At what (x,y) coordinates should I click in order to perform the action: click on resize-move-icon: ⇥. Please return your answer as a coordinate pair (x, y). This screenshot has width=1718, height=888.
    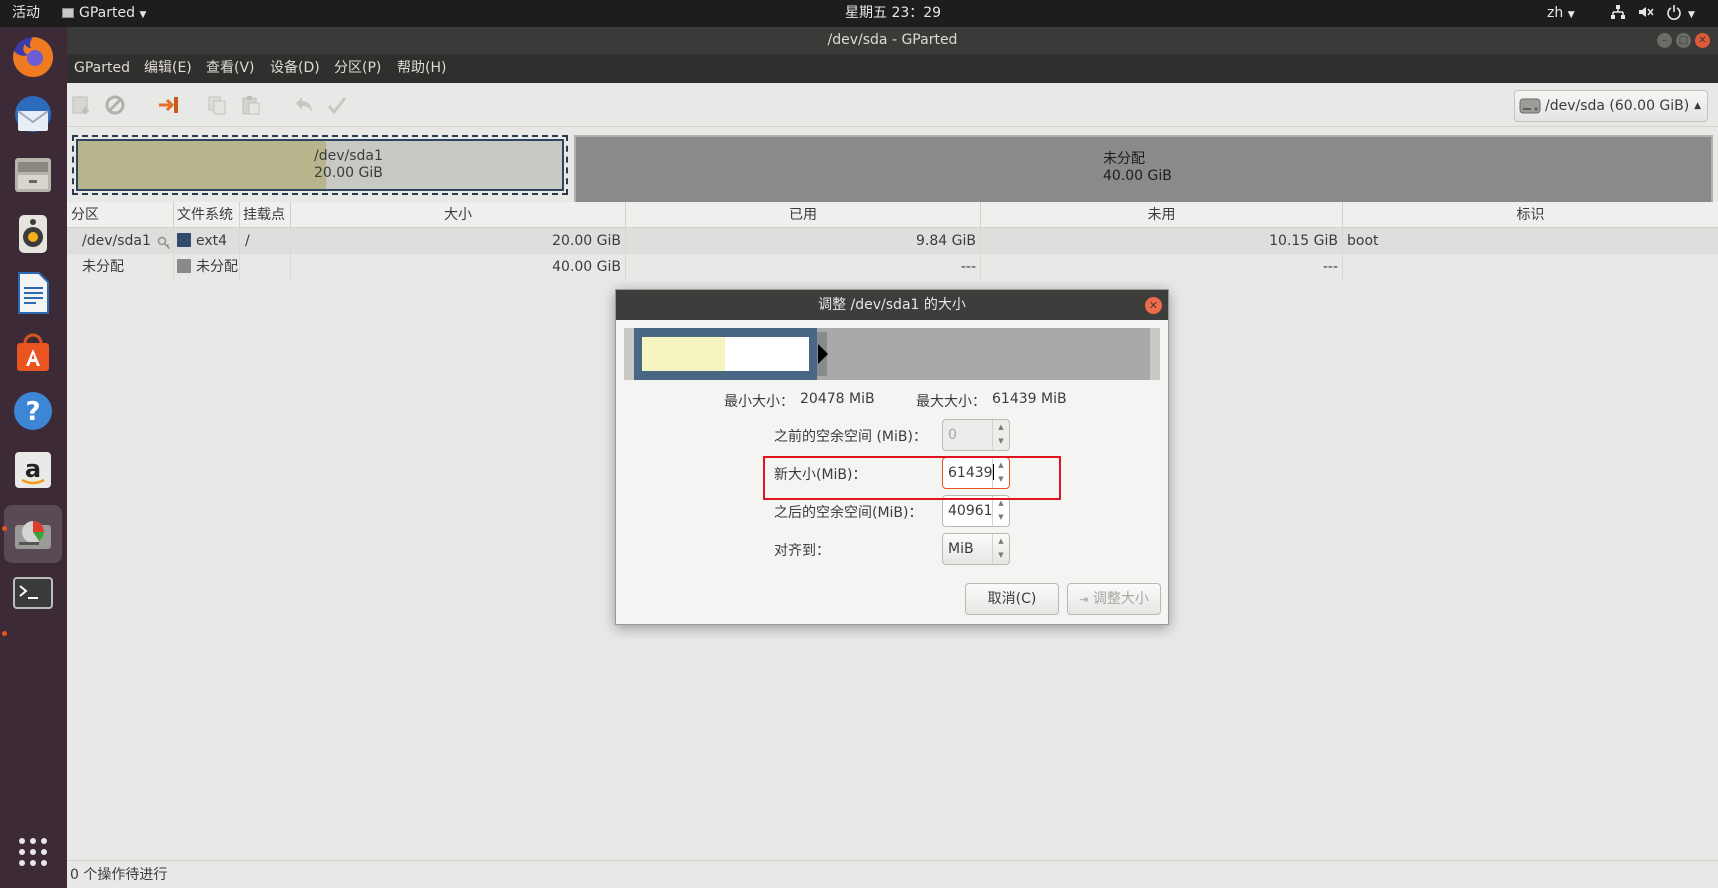
    Looking at the image, I should click on (1084, 599).